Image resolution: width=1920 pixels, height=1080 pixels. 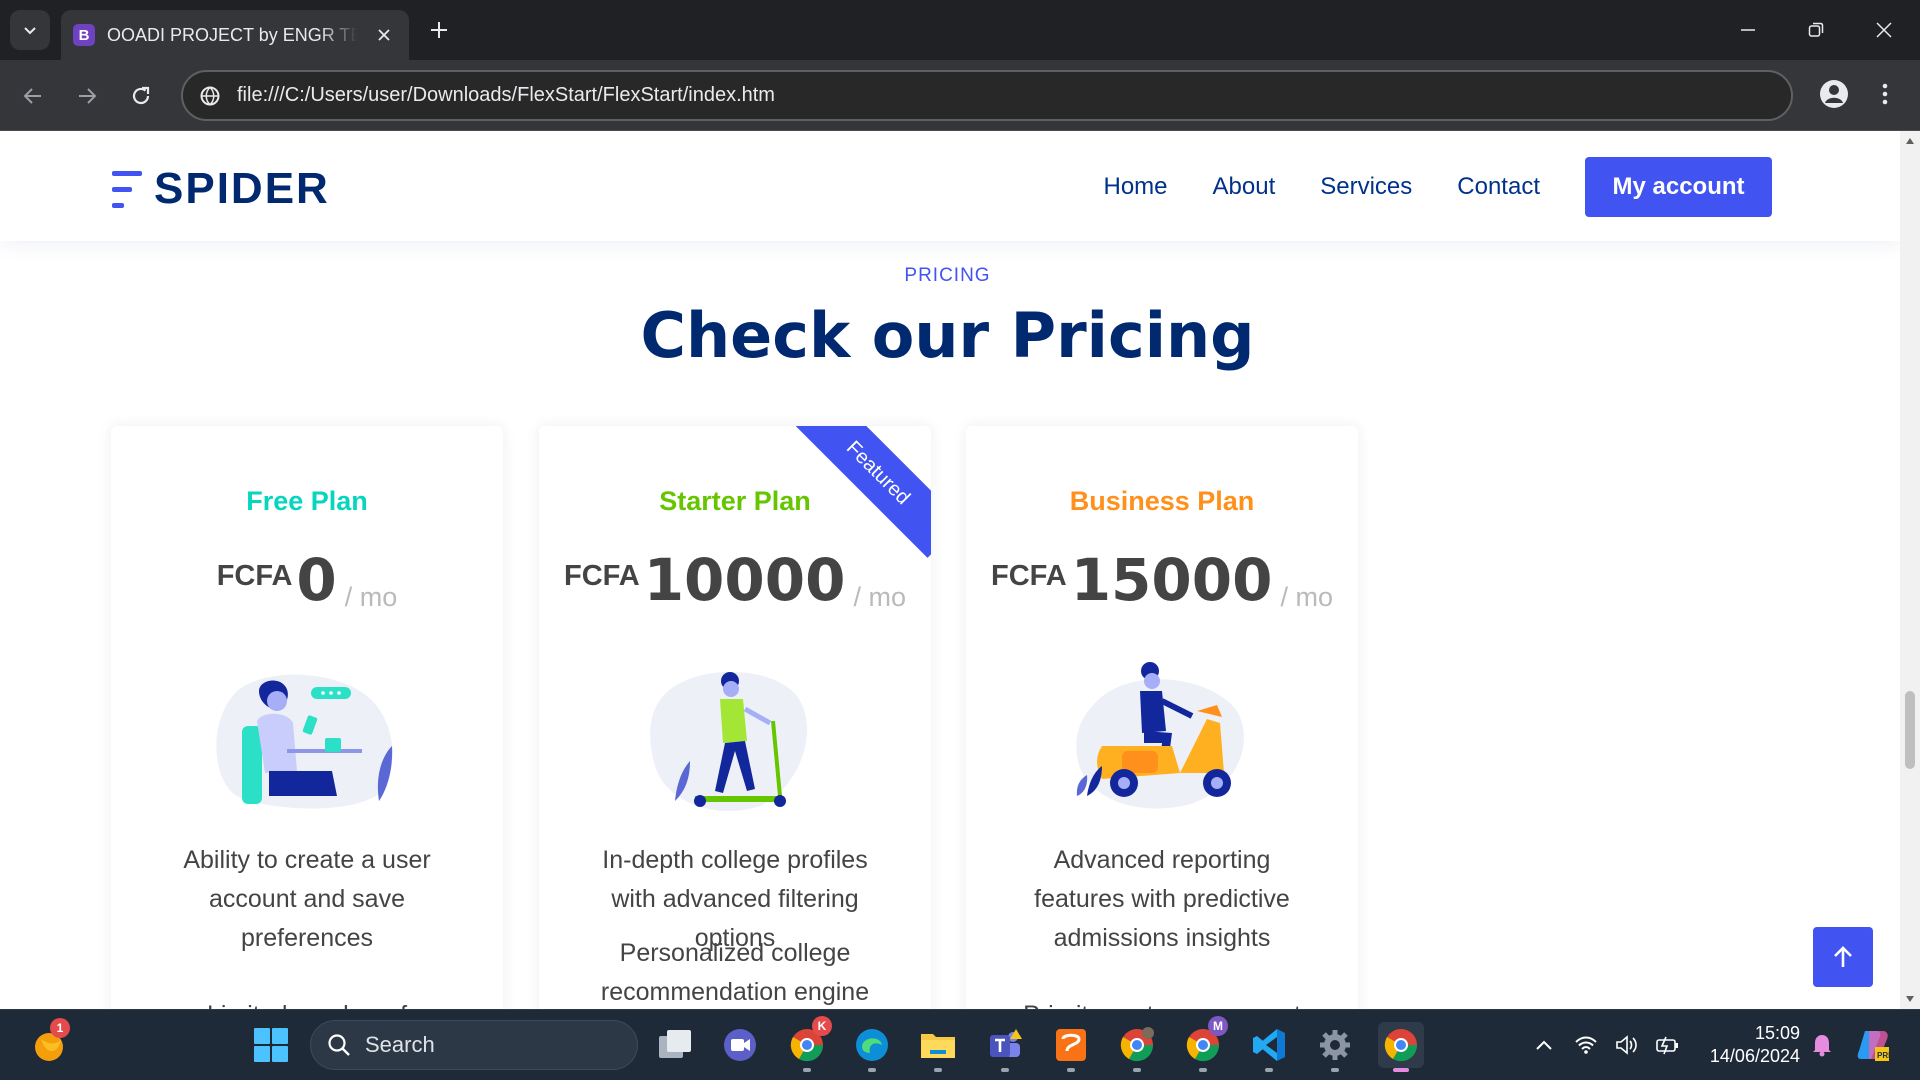 I want to click on teams-button, so click(x=1005, y=1047).